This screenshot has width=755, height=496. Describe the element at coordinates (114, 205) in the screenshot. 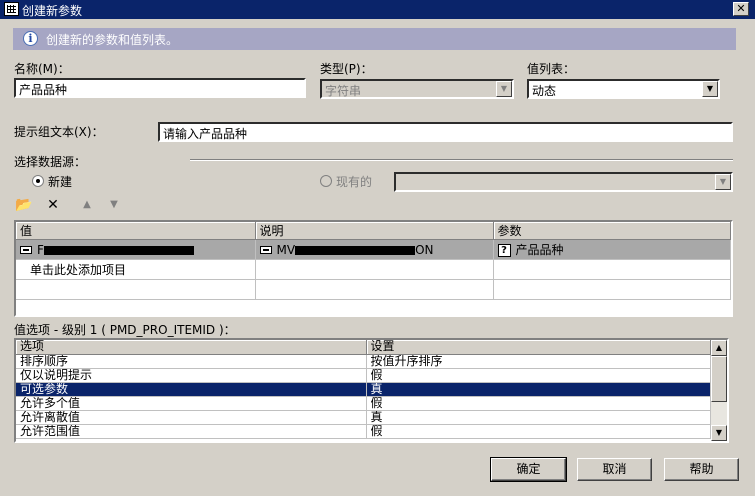

I see `move-down-icon: ▼` at that location.